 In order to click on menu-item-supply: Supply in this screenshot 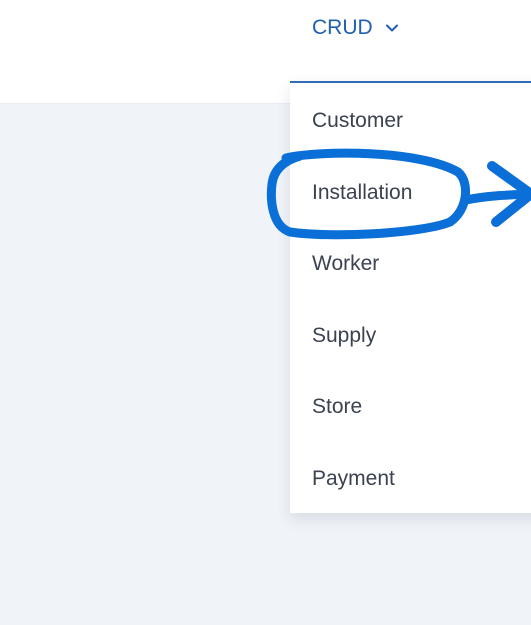, I will do `click(344, 336)`.